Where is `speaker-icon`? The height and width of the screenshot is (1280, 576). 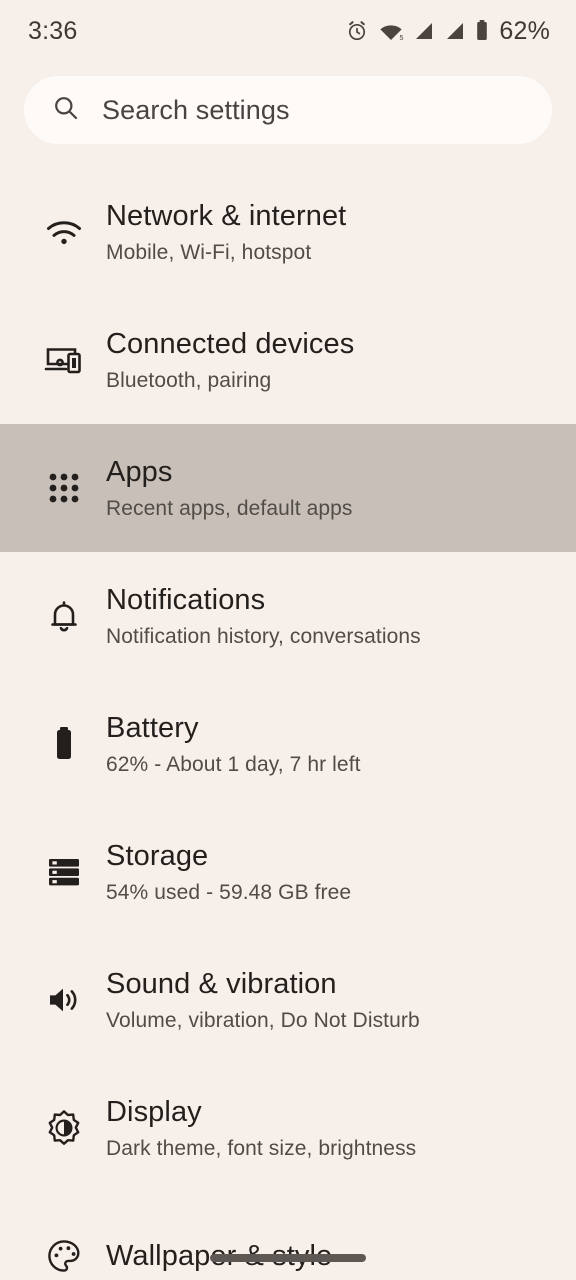
speaker-icon is located at coordinates (64, 1000).